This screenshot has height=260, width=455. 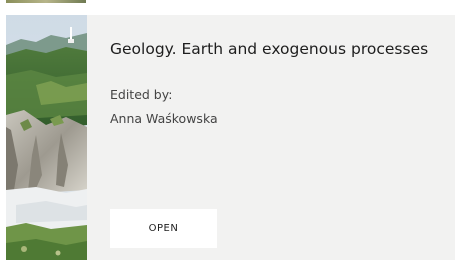 What do you see at coordinates (164, 118) in the screenshot?
I see `editor-name: Anna Waśkowska` at bounding box center [164, 118].